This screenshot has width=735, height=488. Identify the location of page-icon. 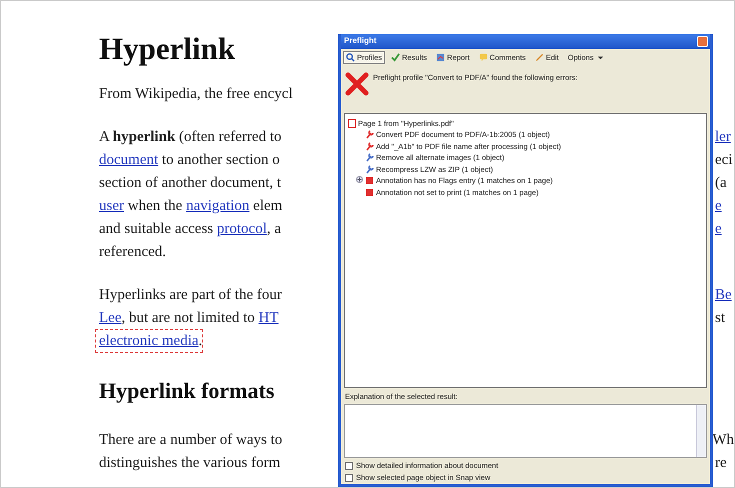
(352, 123).